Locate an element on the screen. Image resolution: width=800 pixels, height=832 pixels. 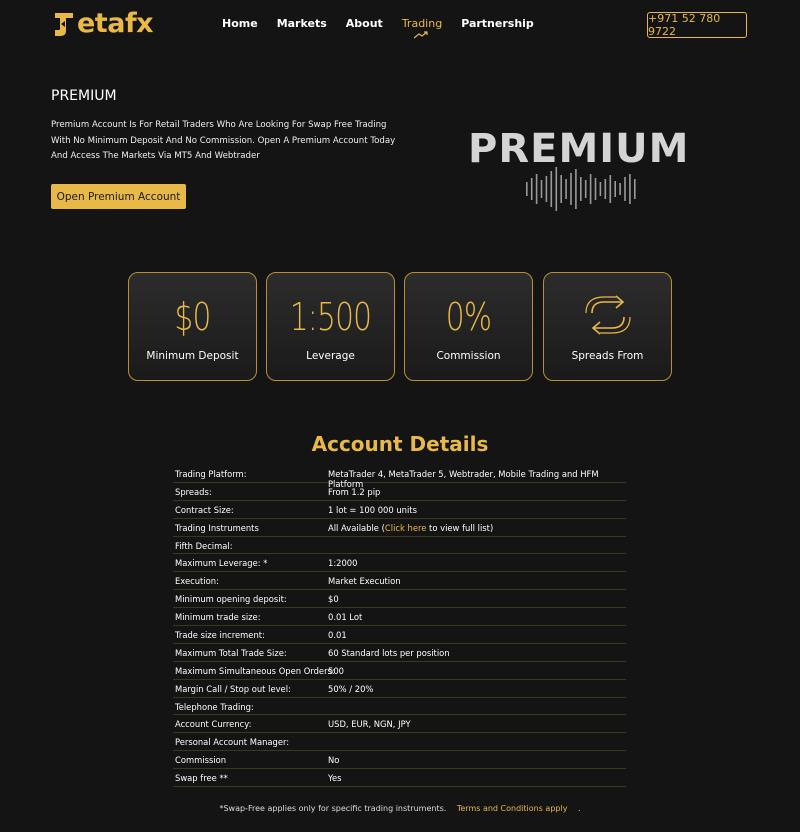
stat-value: 0% is located at coordinates (468, 317).